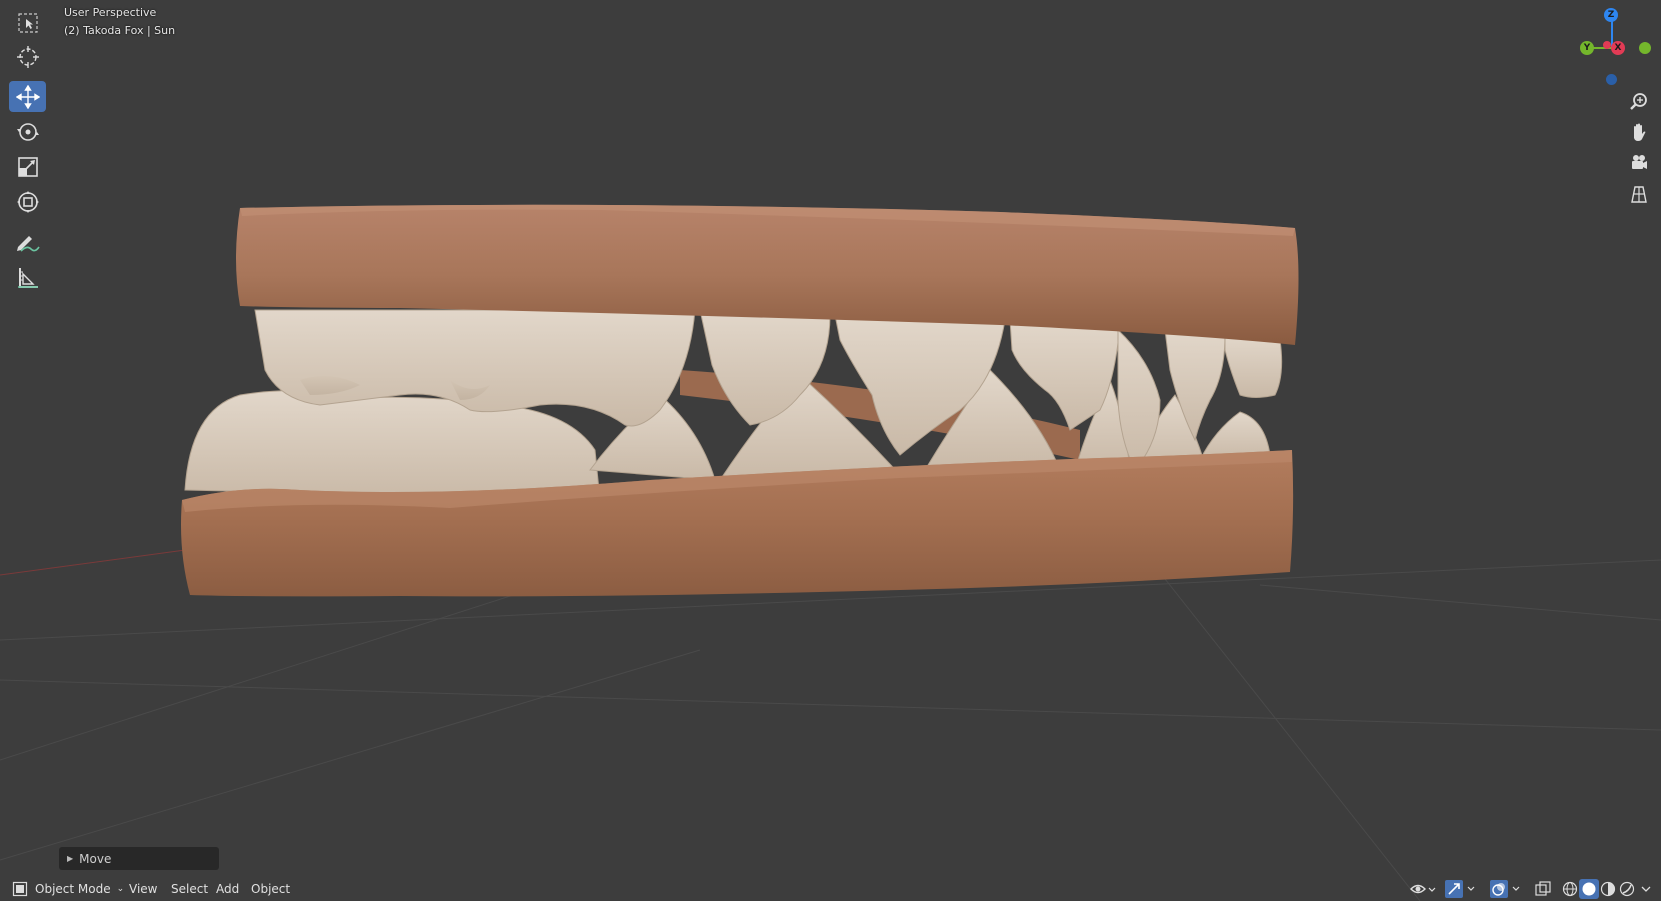 The image size is (1661, 901). I want to click on transform-icon, so click(27, 201).